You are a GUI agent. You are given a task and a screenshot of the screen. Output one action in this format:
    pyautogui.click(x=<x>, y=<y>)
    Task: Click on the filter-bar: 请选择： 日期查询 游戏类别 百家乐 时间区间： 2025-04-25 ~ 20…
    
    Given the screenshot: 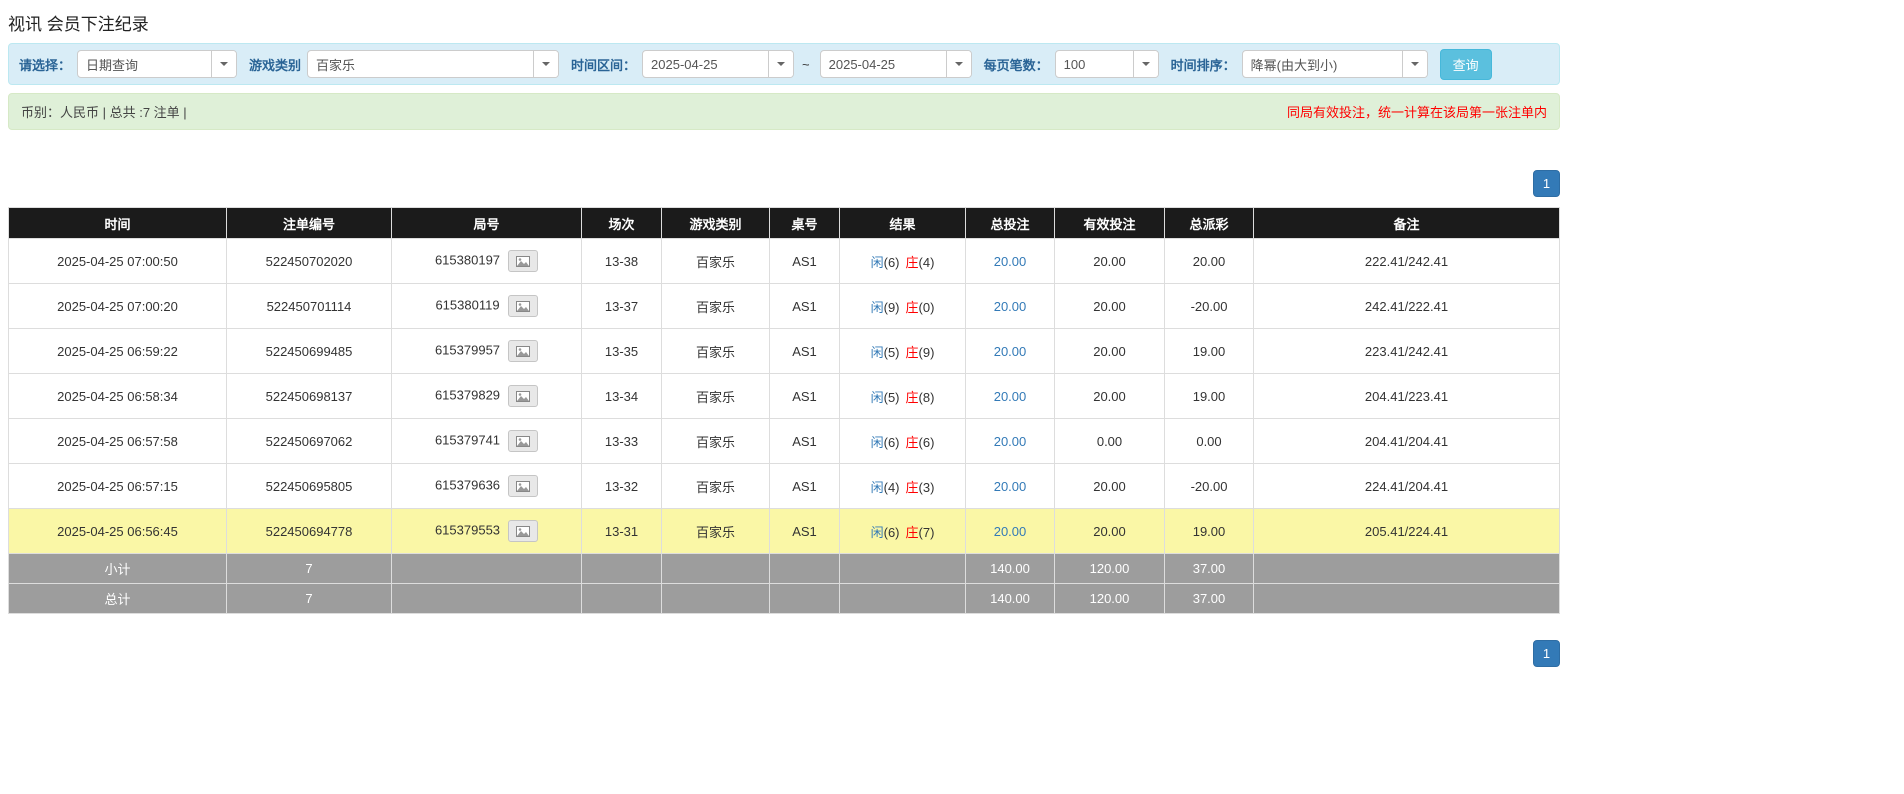 What is the action you would take?
    pyautogui.click(x=784, y=64)
    